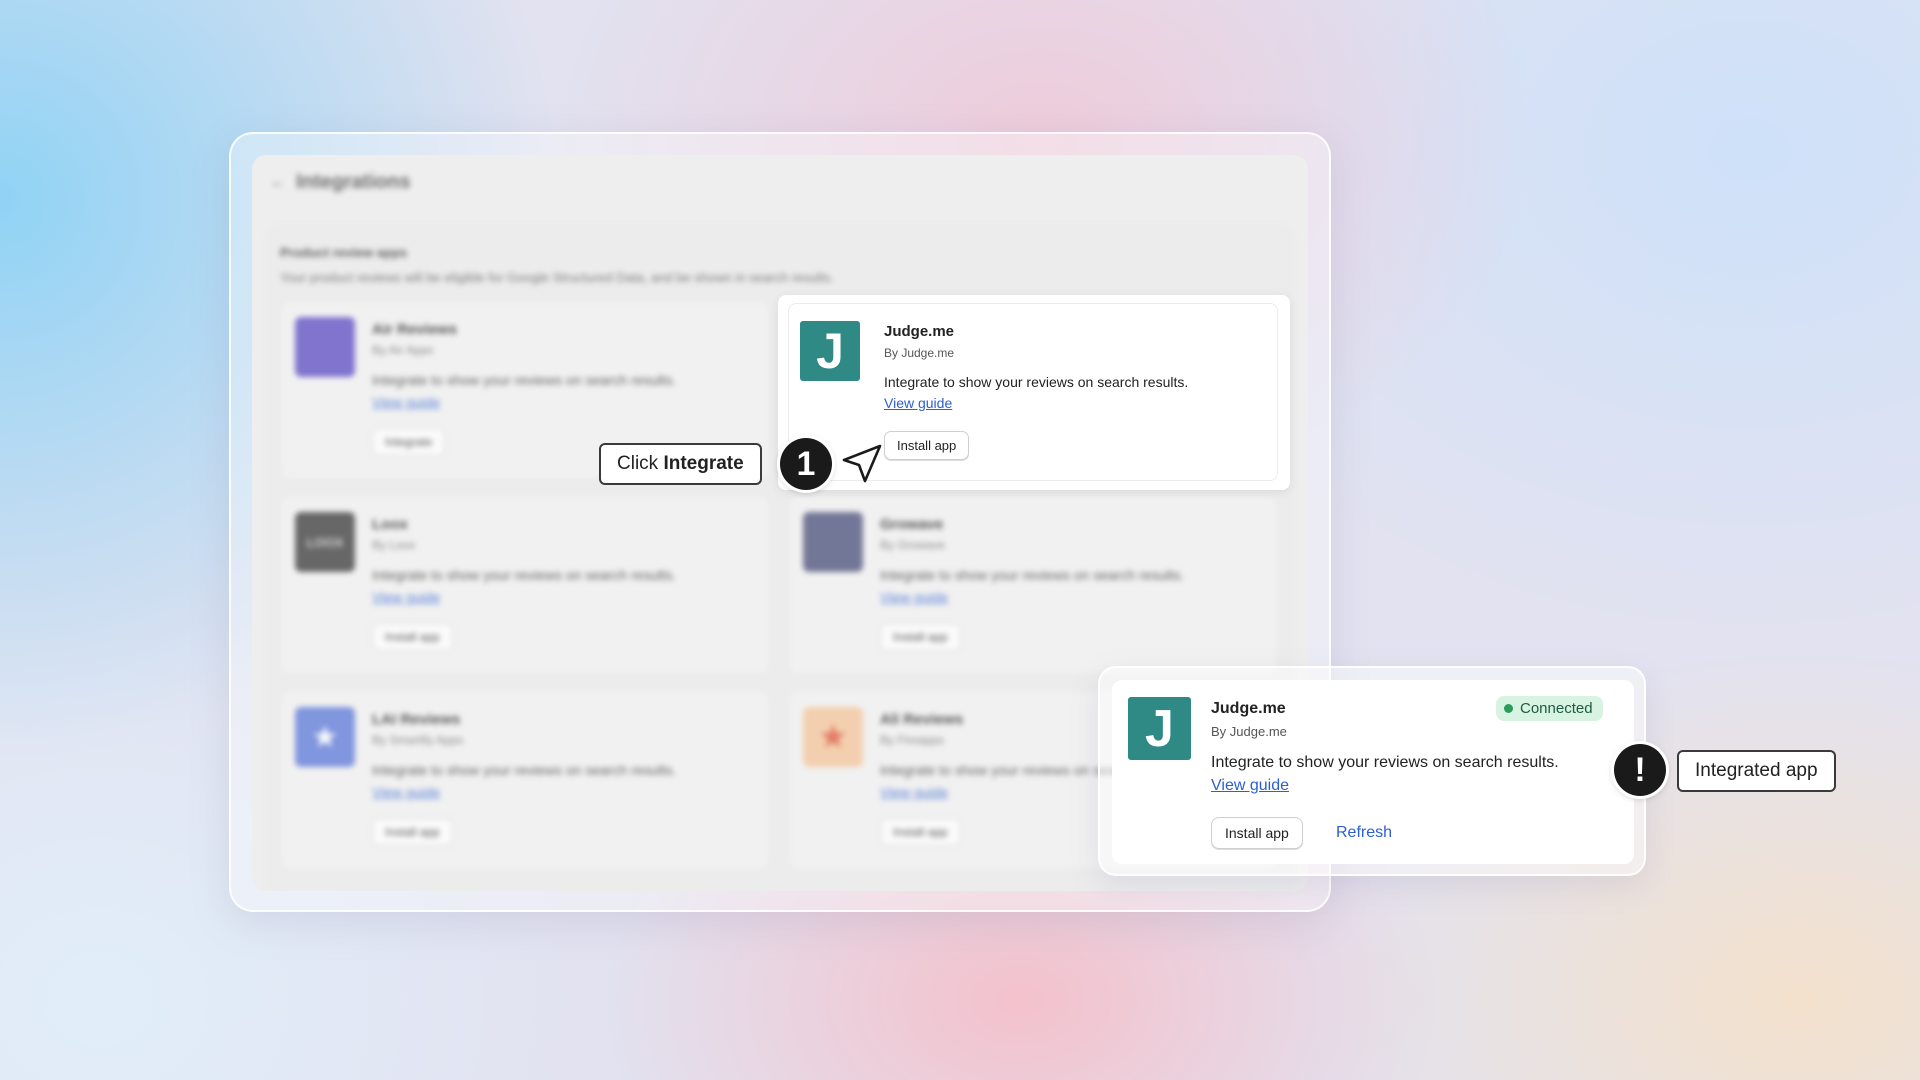 The height and width of the screenshot is (1080, 1920). Describe the element at coordinates (833, 737) in the screenshot. I see `ali-reviews-logo: ★` at that location.